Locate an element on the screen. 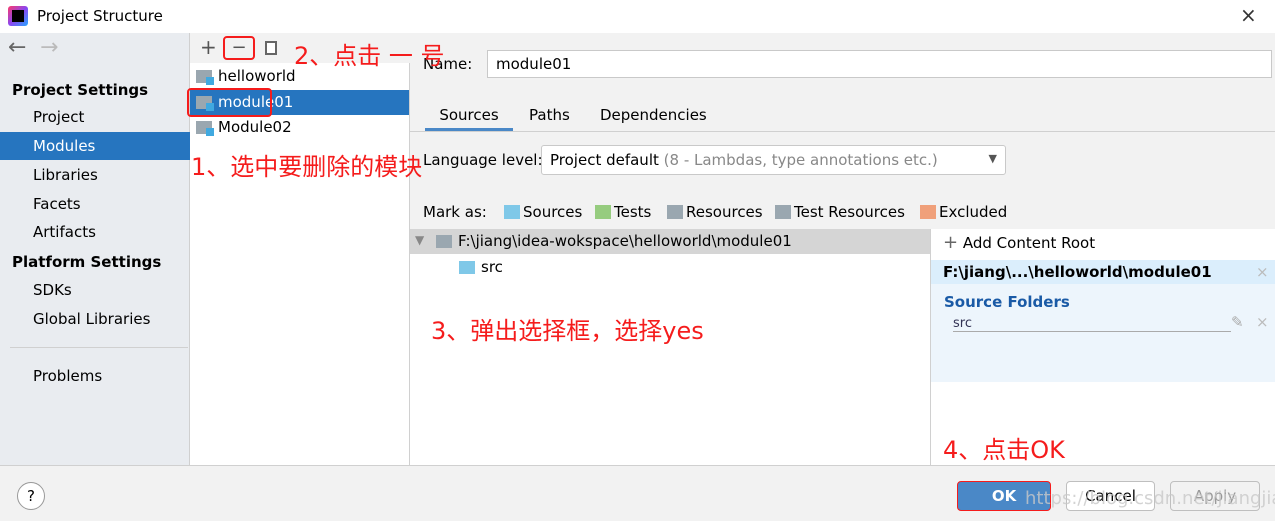 This screenshot has width=1275, height=521. remove-root-icon: × is located at coordinates (1262, 272).